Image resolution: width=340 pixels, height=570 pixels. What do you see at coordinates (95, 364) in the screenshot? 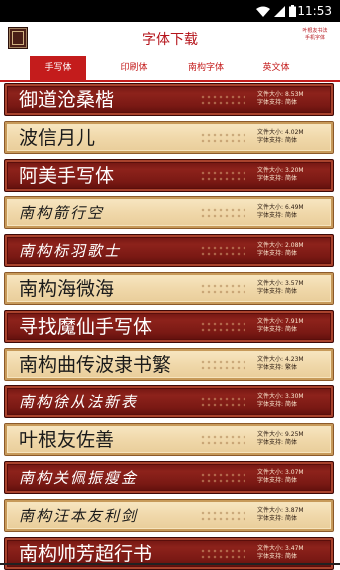
I see `font-name: 南构曲传波隶书繁` at bounding box center [95, 364].